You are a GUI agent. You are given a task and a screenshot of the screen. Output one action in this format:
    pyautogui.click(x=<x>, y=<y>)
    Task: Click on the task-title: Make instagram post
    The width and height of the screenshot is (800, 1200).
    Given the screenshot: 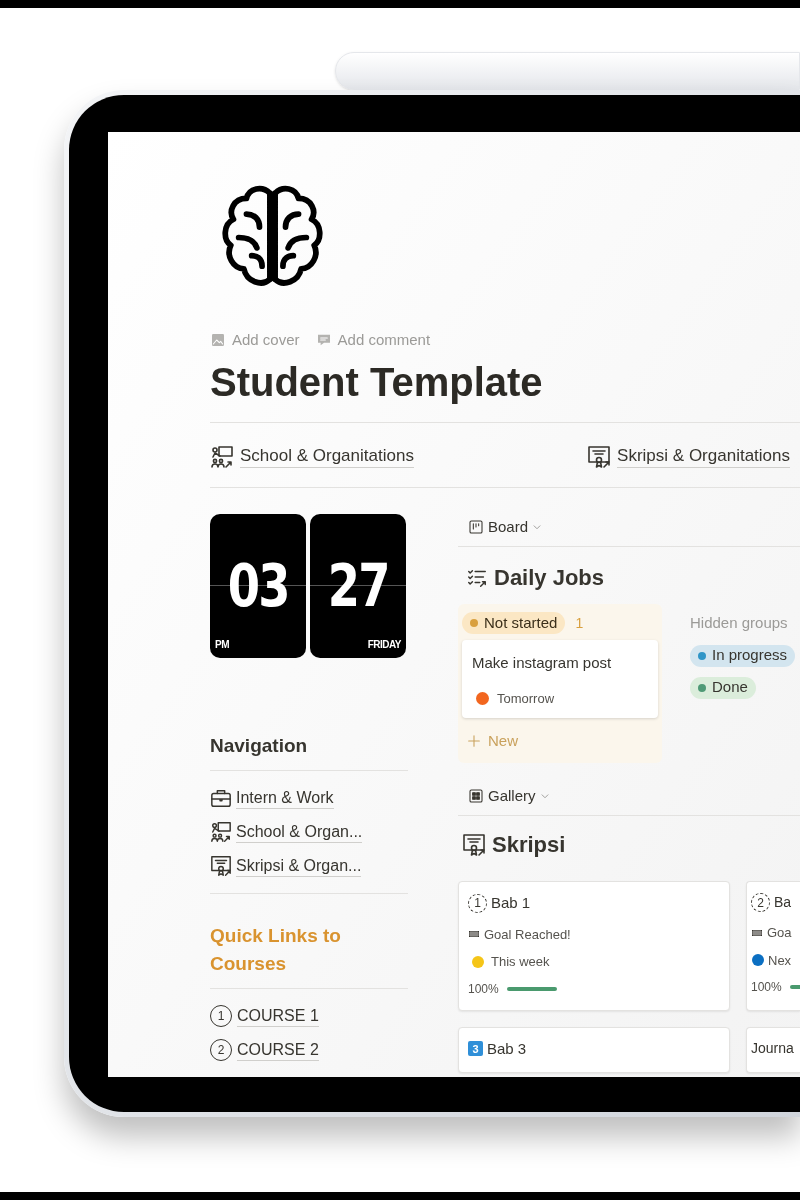 What is the action you would take?
    pyautogui.click(x=542, y=663)
    